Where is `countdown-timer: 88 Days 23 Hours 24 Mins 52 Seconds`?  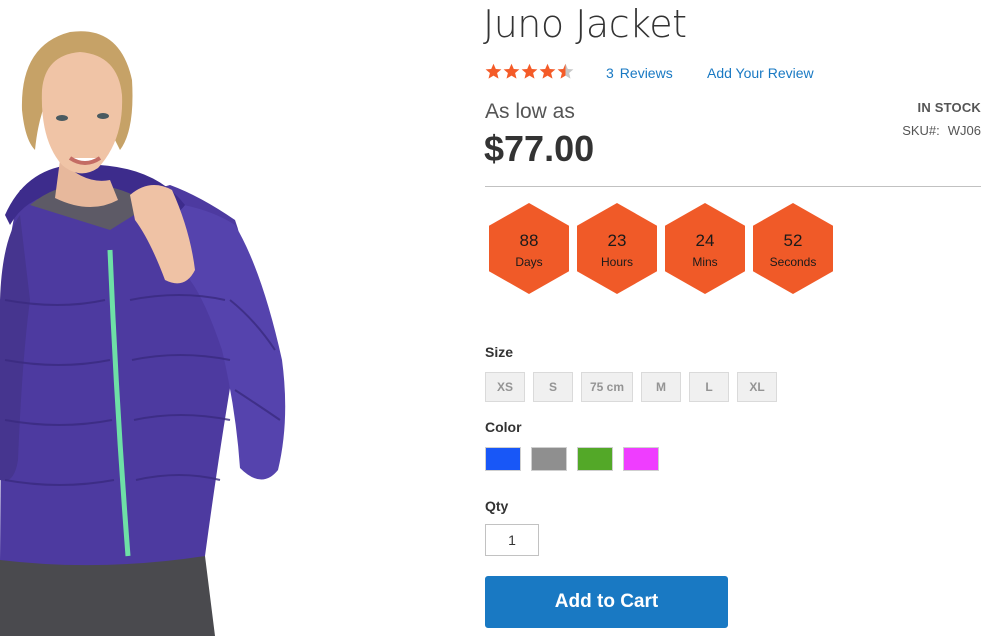
countdown-timer: 88 Days 23 Hours 24 Mins 52 Seconds is located at coordinates (661, 248).